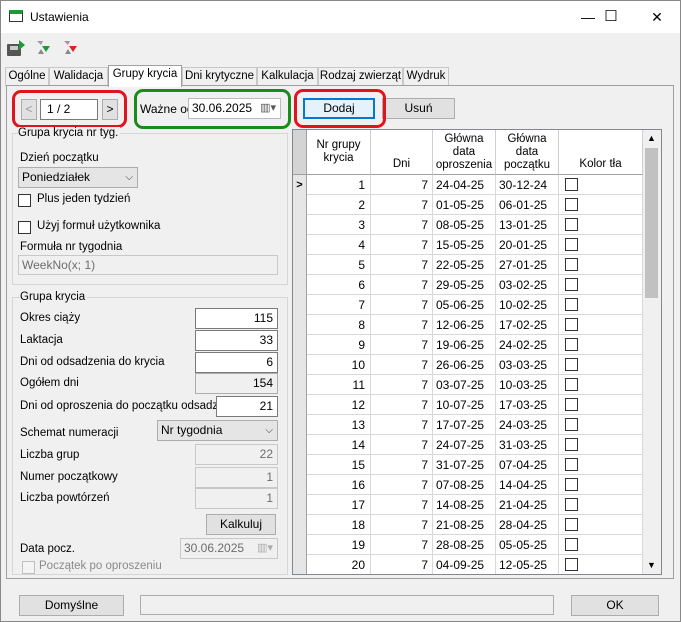 The image size is (681, 622). What do you see at coordinates (78, 76) in the screenshot?
I see `tab-walidacja: Walidacja` at bounding box center [78, 76].